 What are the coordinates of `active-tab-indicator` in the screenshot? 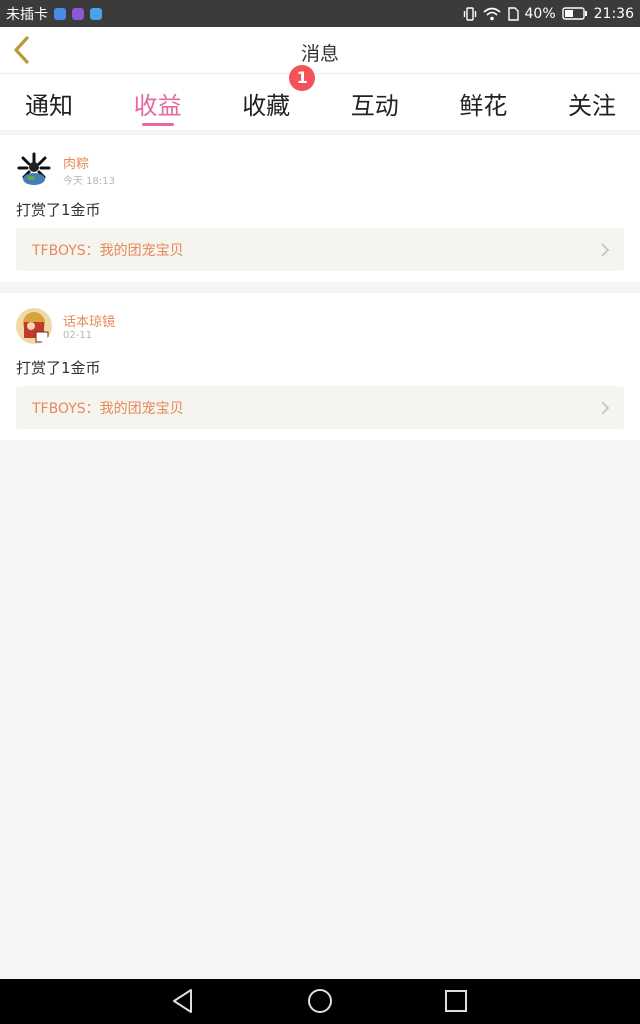 It's located at (157, 124).